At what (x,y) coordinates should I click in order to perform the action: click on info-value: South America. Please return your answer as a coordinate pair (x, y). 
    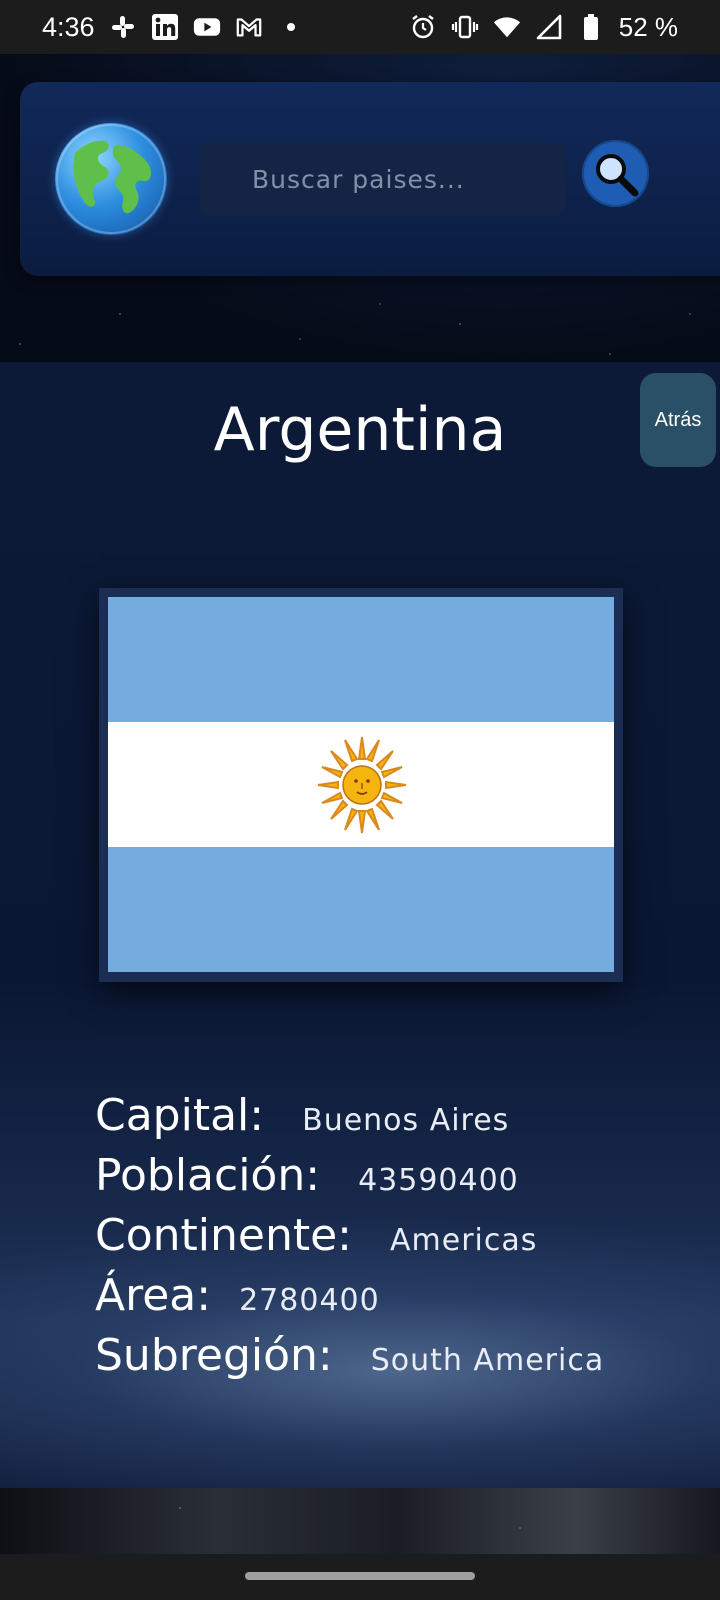
    Looking at the image, I should click on (487, 1360).